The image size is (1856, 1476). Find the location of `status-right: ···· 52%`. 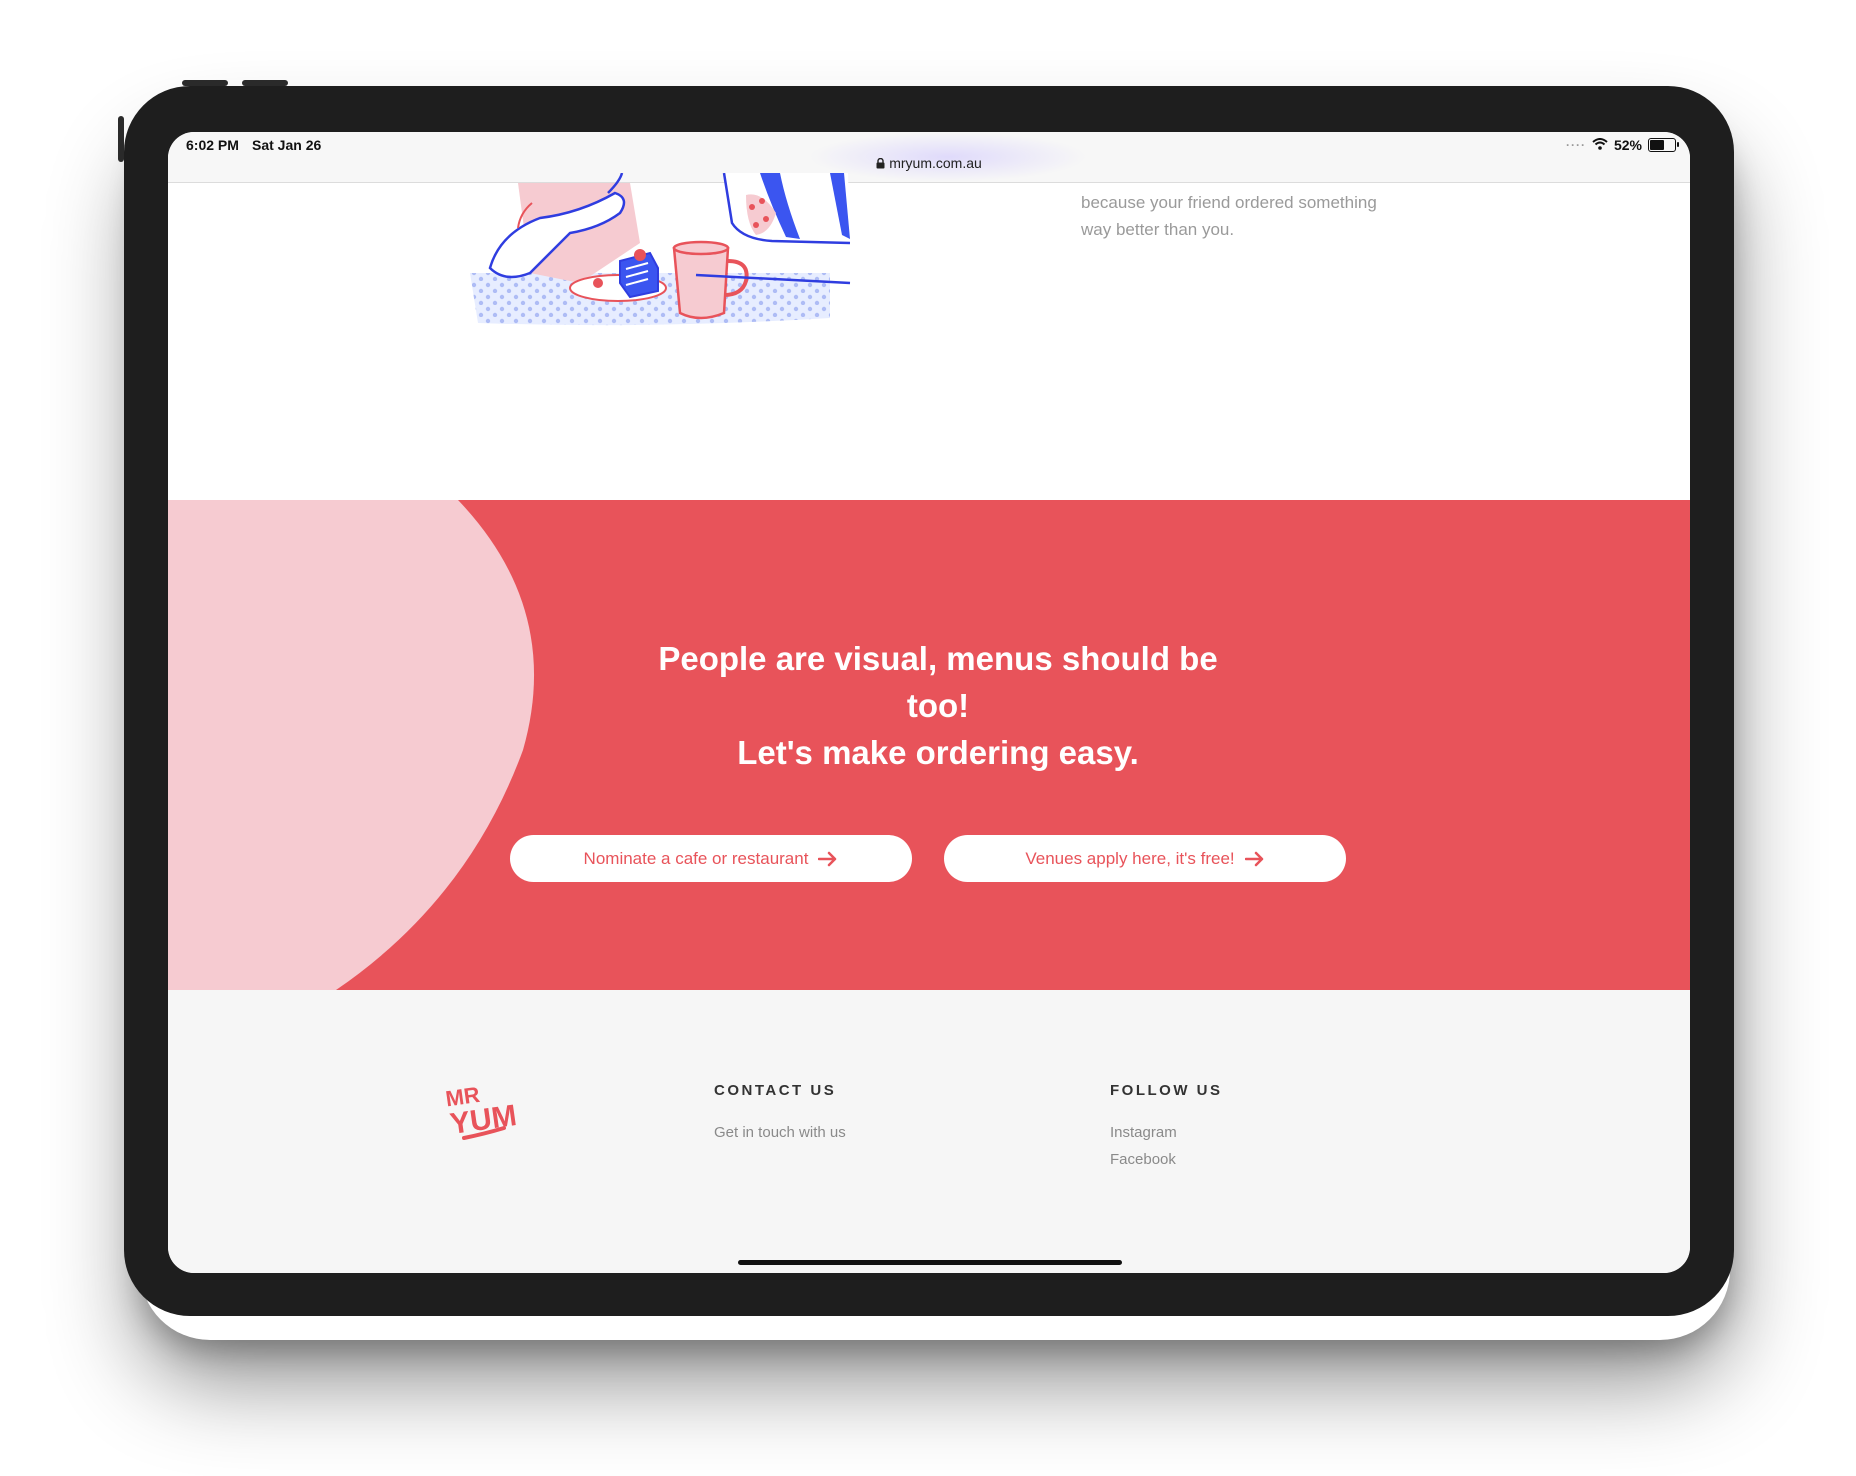

status-right: ···· 52% is located at coordinates (1622, 145).